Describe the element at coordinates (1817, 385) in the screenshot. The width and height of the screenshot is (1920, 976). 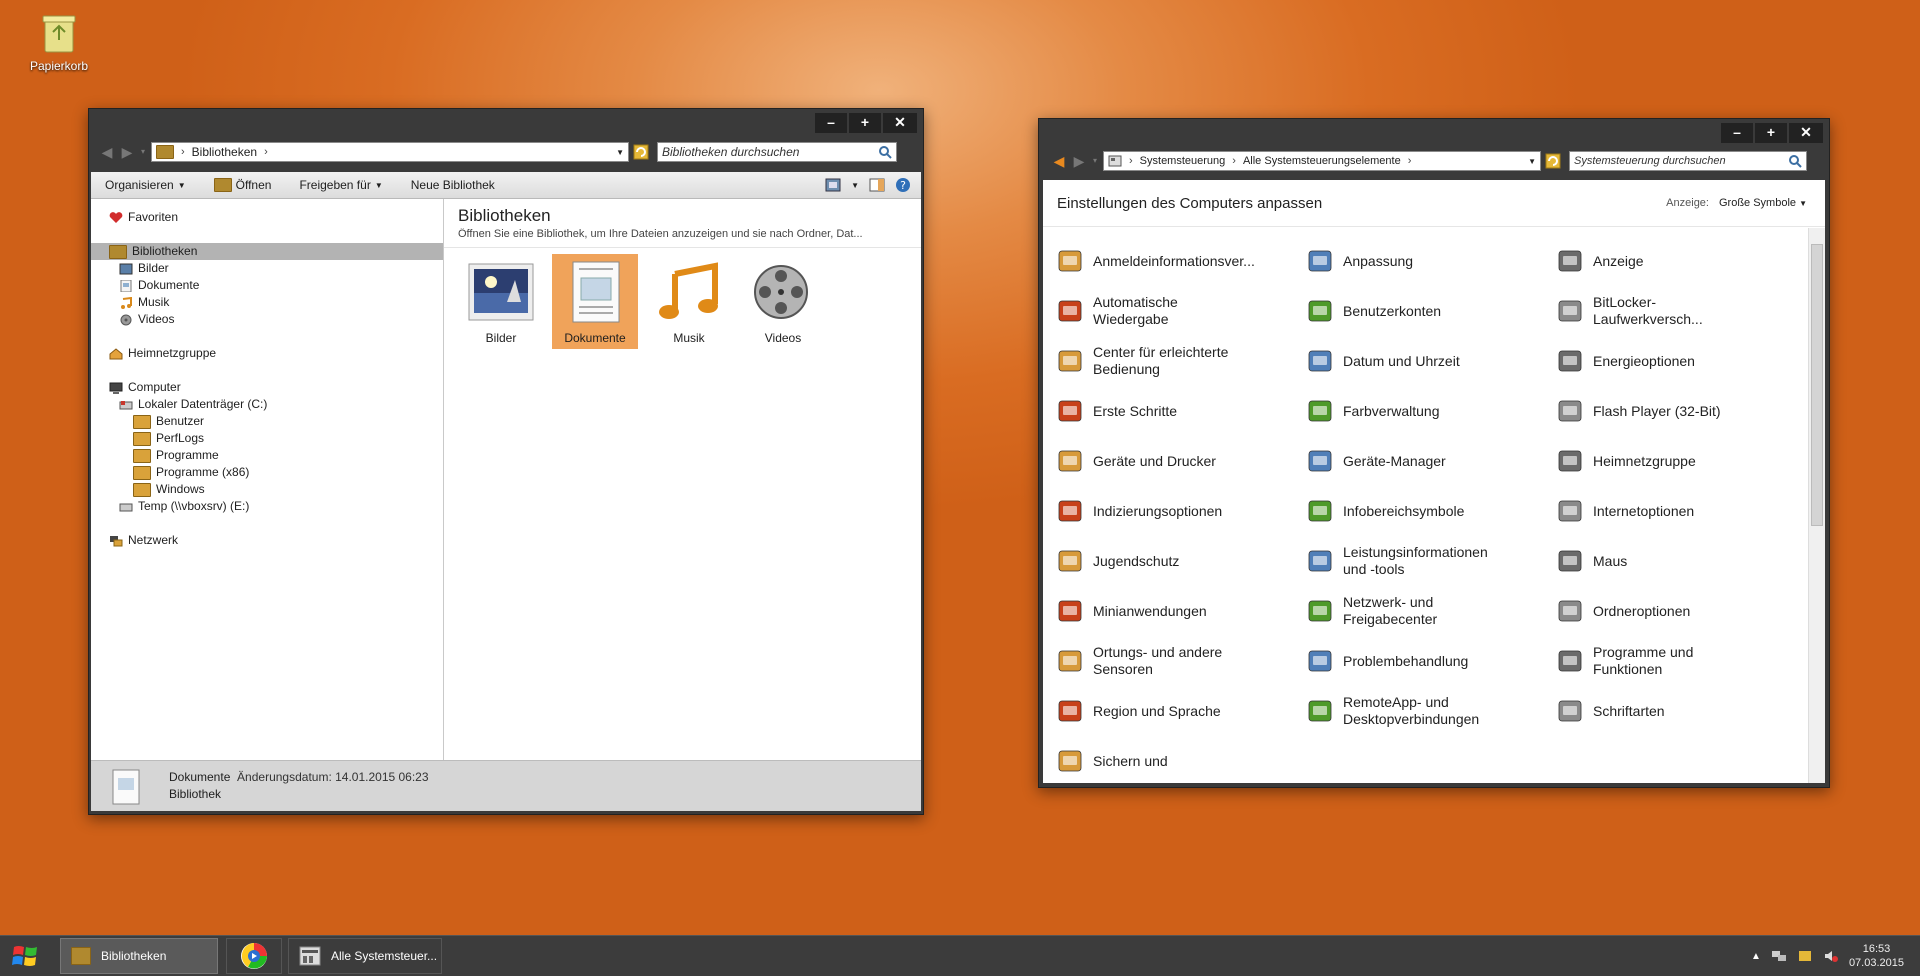
I see `scrollbar-thumb` at that location.